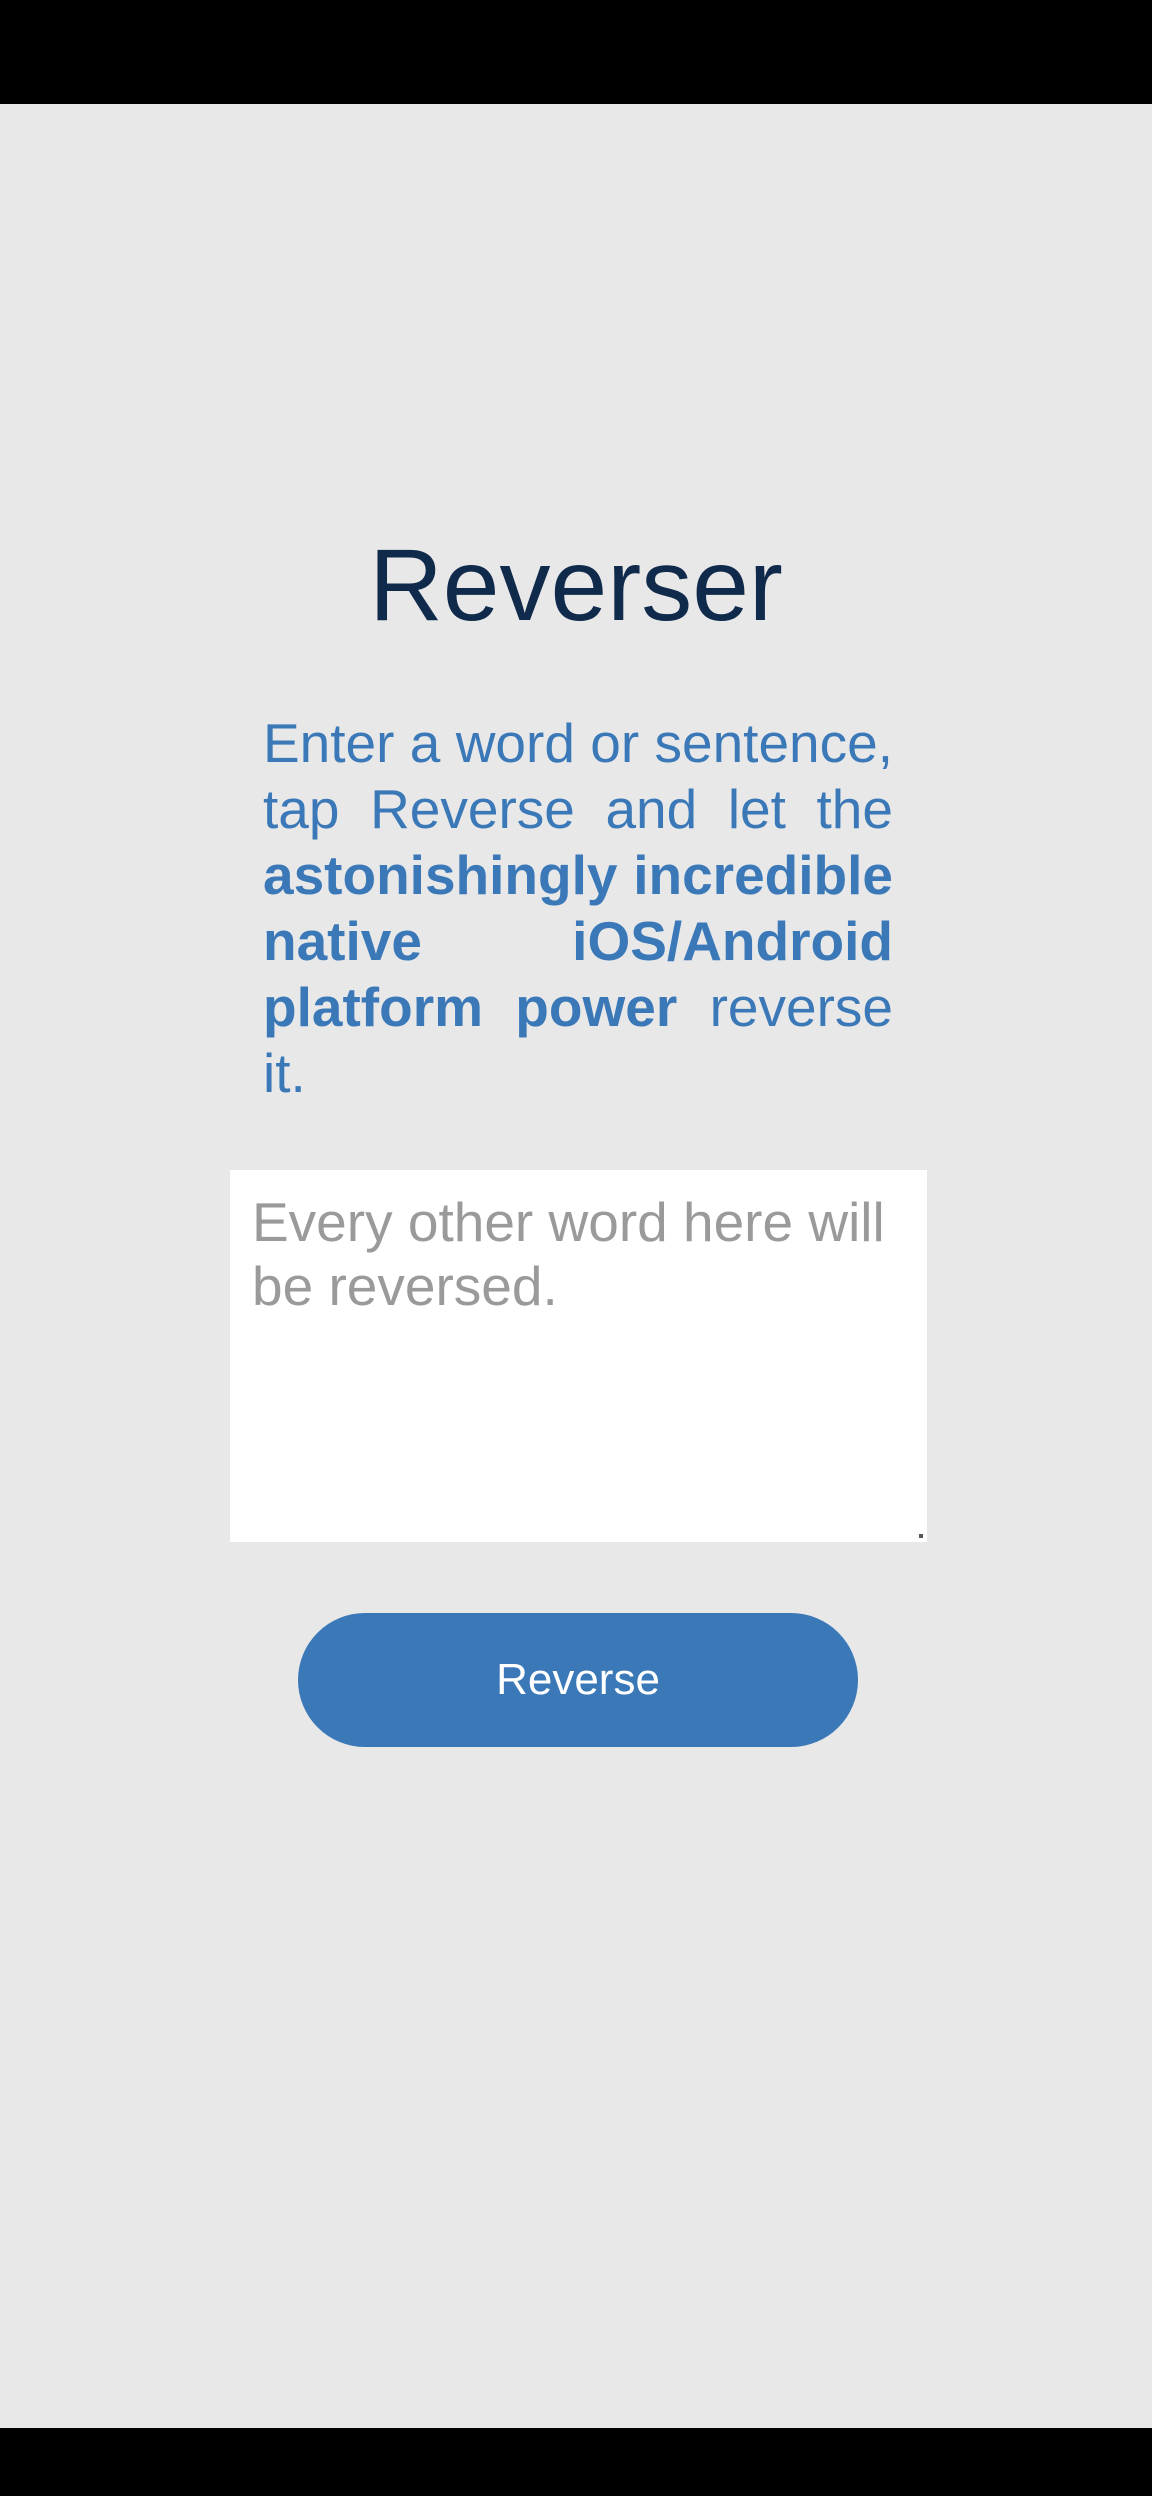  What do you see at coordinates (578, 1680) in the screenshot?
I see `reverse-button: Reverse` at bounding box center [578, 1680].